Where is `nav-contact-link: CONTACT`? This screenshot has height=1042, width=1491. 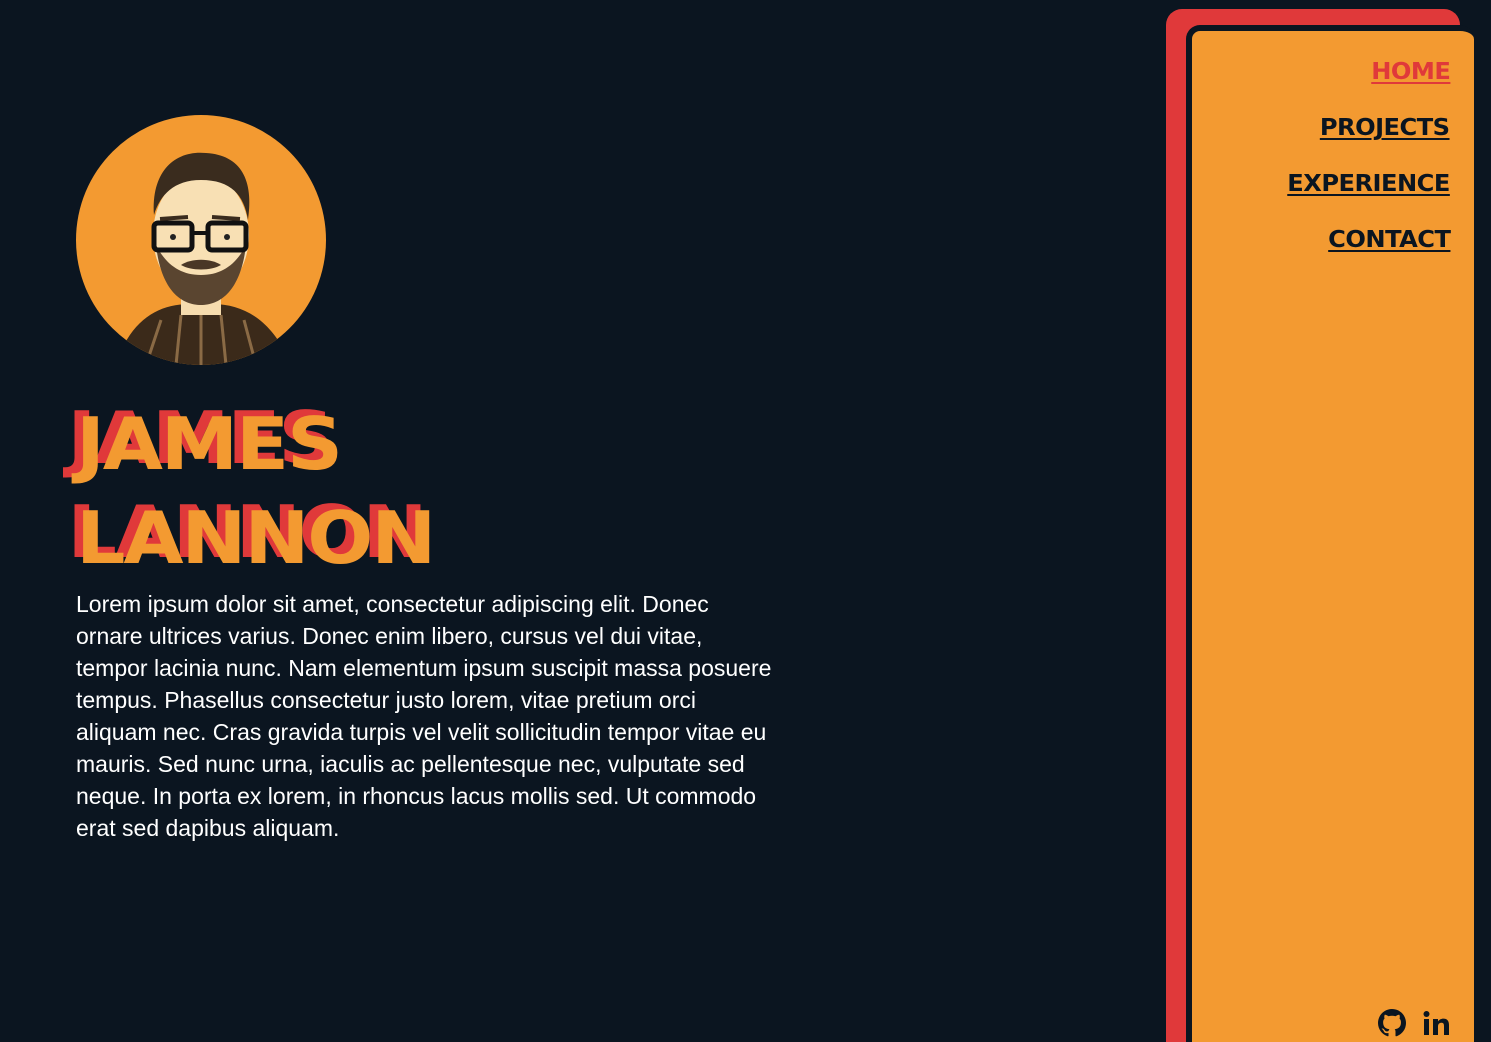 nav-contact-link: CONTACT is located at coordinates (1389, 240).